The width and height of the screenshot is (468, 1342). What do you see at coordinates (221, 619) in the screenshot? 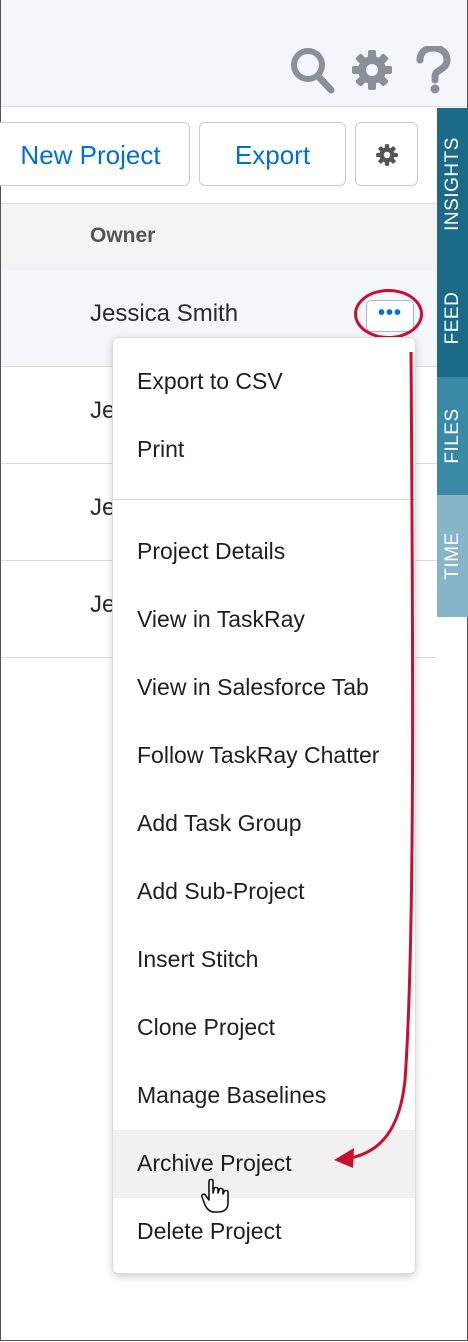
I see `menu-item-label: View in TaskRay` at bounding box center [221, 619].